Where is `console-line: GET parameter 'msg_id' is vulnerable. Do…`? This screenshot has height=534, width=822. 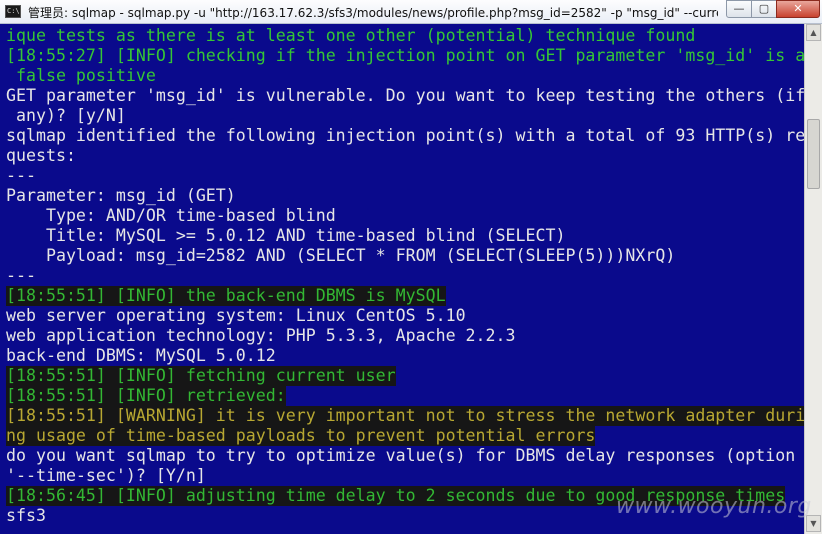 console-line: GET parameter 'msg_id' is vulnerable. Do… is located at coordinates (406, 95).